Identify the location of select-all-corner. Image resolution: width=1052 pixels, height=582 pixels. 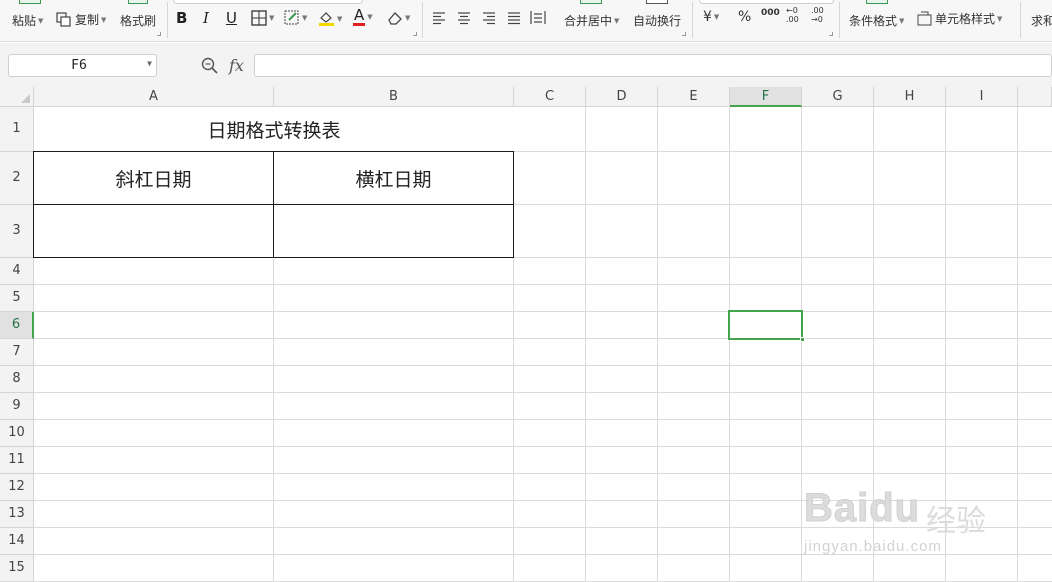
(17, 97).